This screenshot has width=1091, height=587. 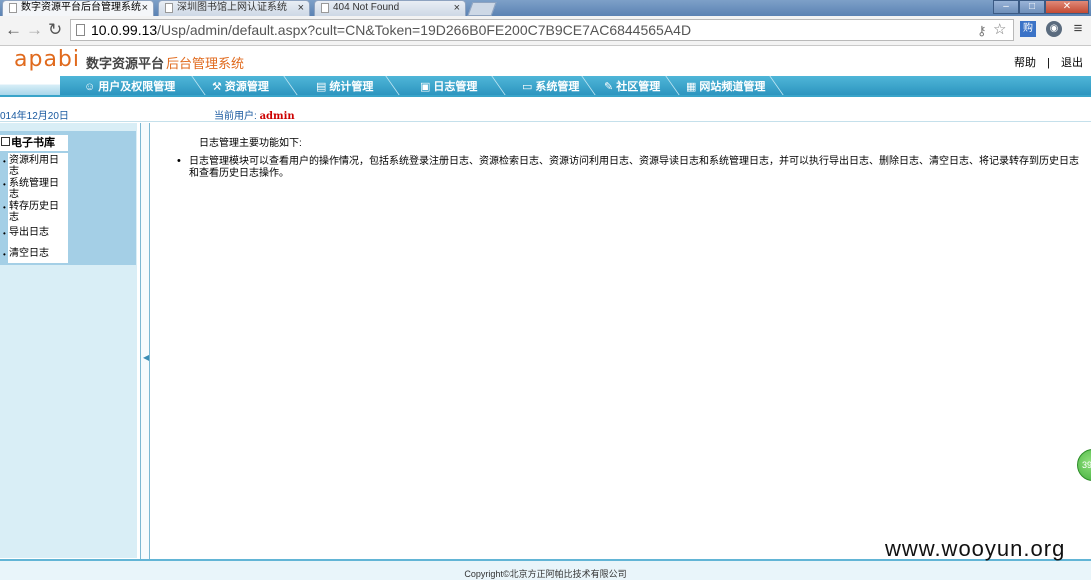 What do you see at coordinates (545, 109) in the screenshot?
I see `info-bar: 014年12月20日 当前用户: admin` at bounding box center [545, 109].